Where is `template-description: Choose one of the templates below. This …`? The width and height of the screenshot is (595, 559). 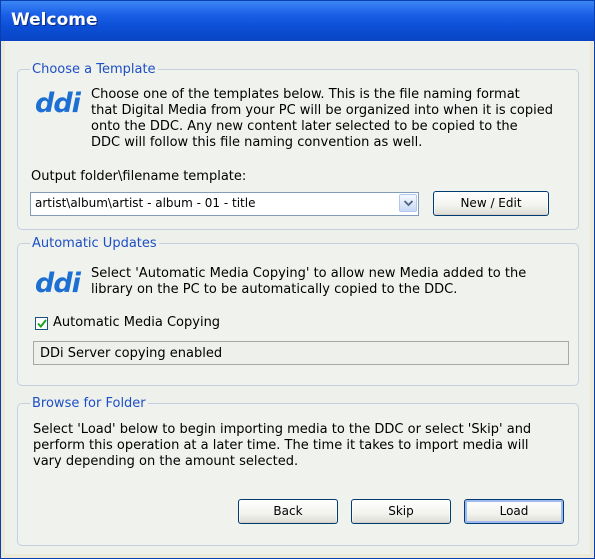
template-description: Choose one of the templates below. This … is located at coordinates (336, 119).